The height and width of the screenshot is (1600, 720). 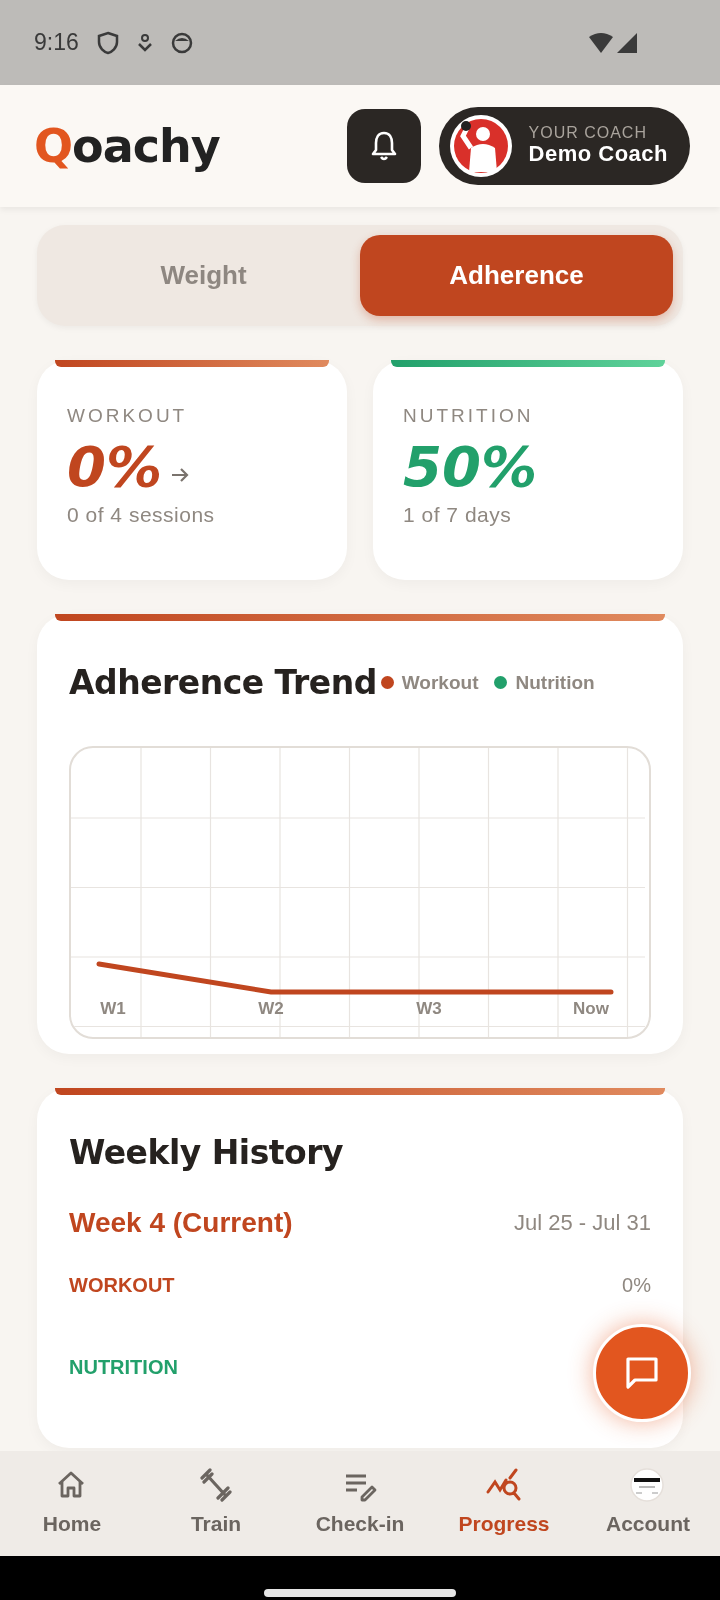 I want to click on row-label: NUTRITION, so click(x=123, y=1367).